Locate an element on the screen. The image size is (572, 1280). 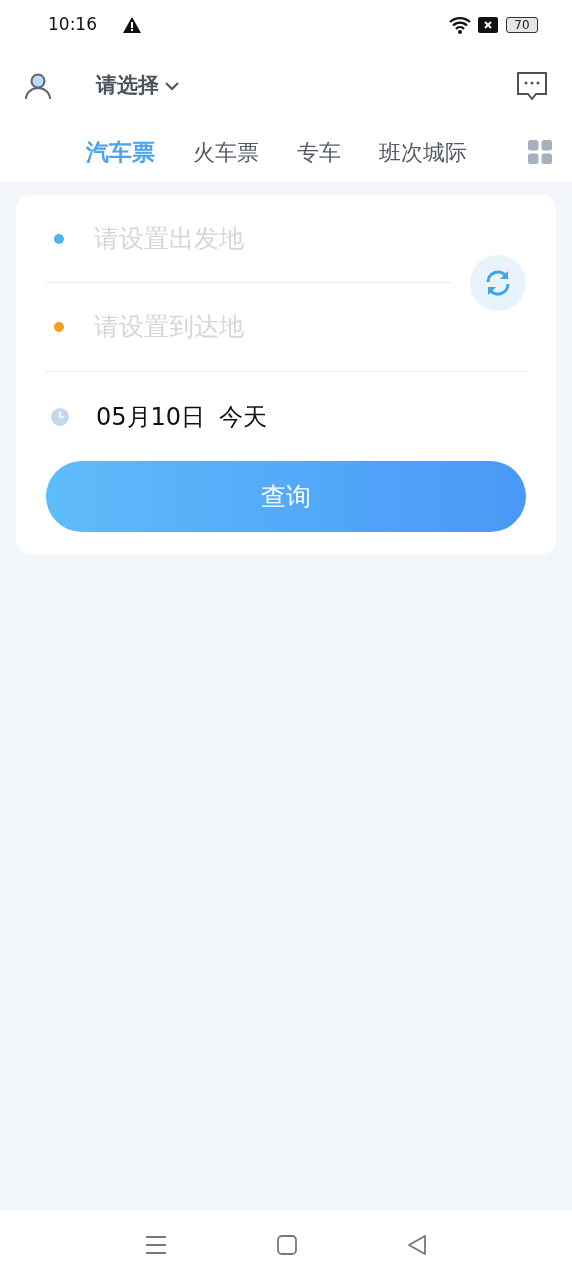
swap-icon is located at coordinates (498, 283).